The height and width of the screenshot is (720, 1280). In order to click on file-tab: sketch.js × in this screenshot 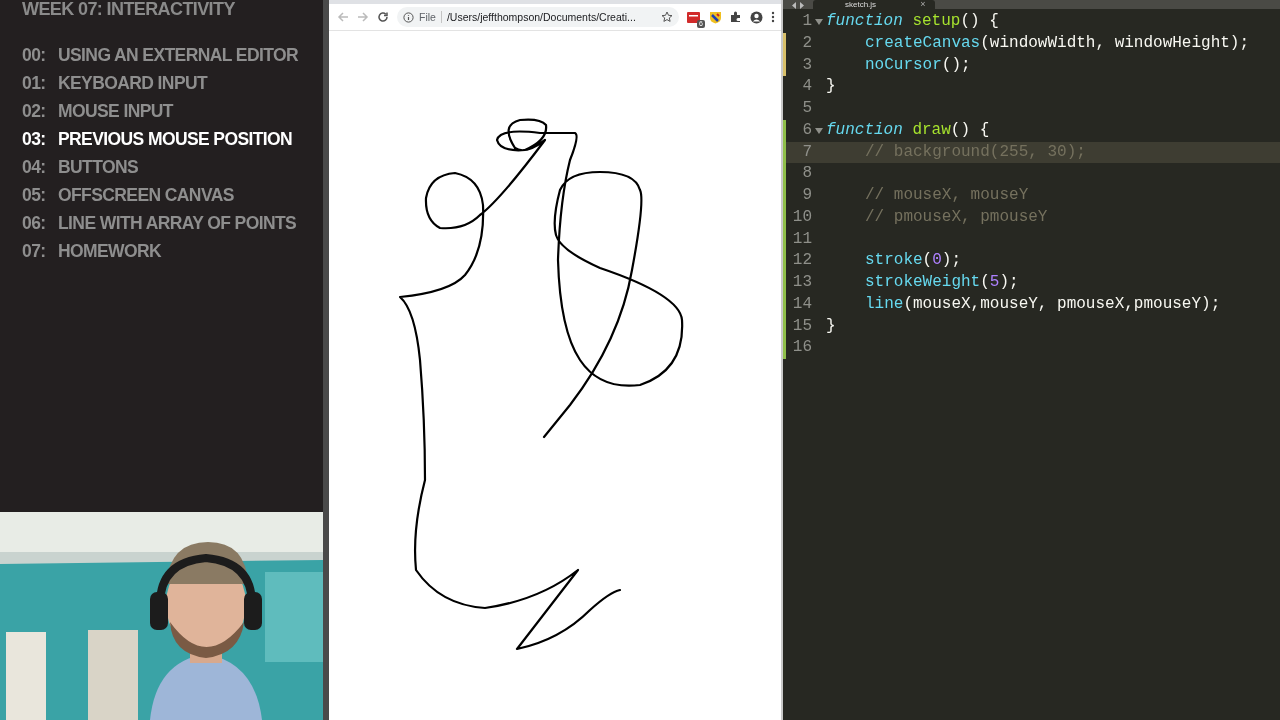, I will do `click(874, 4)`.